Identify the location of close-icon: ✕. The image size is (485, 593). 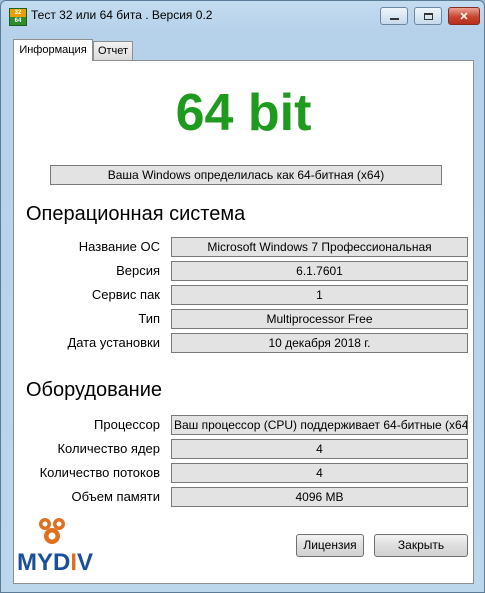
(464, 16).